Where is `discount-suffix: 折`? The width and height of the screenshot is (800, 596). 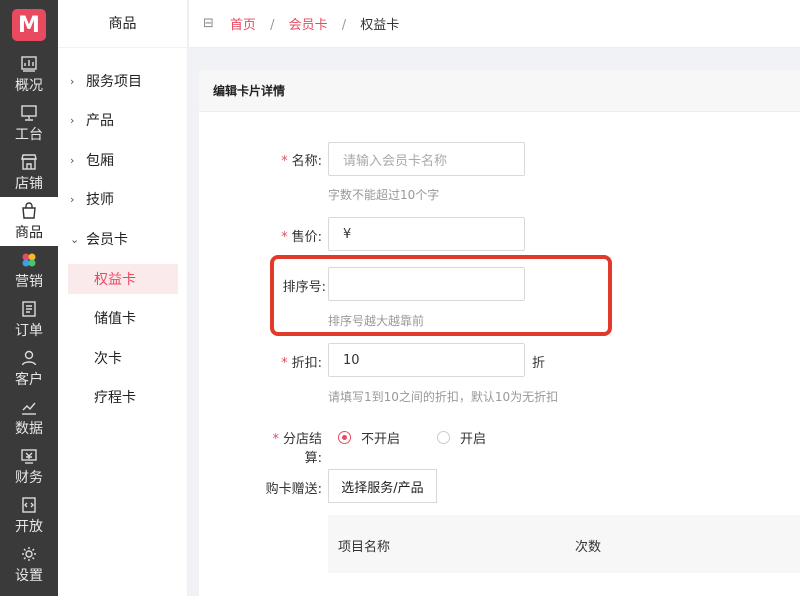 discount-suffix: 折 is located at coordinates (539, 363).